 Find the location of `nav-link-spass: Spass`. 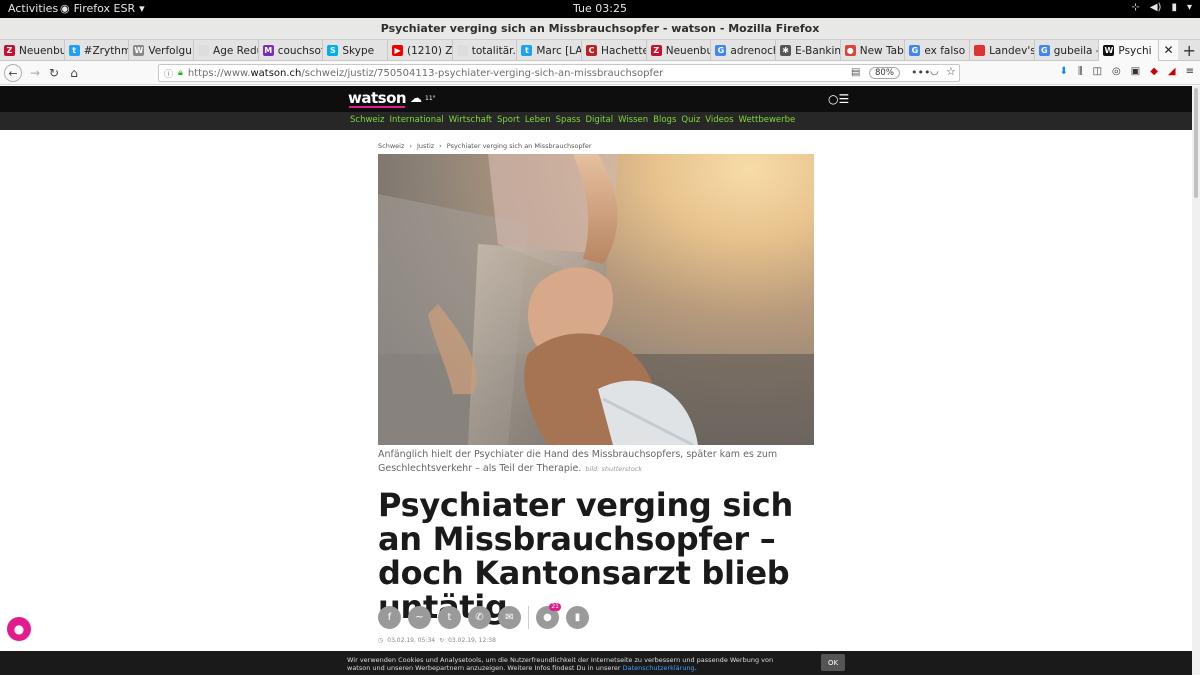

nav-link-spass: Spass is located at coordinates (568, 120).